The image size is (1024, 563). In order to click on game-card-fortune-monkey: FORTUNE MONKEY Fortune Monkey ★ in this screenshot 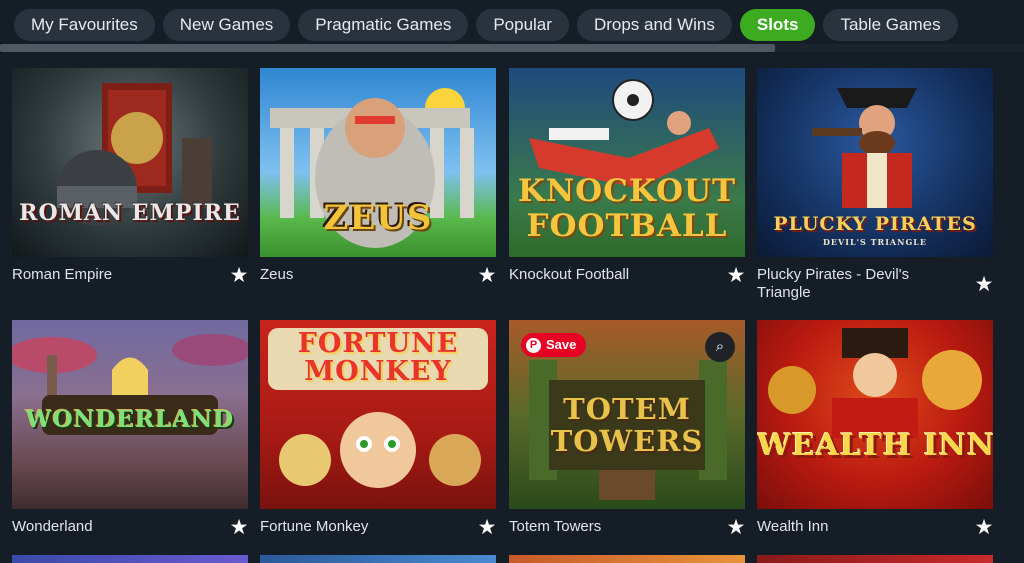, I will do `click(378, 429)`.